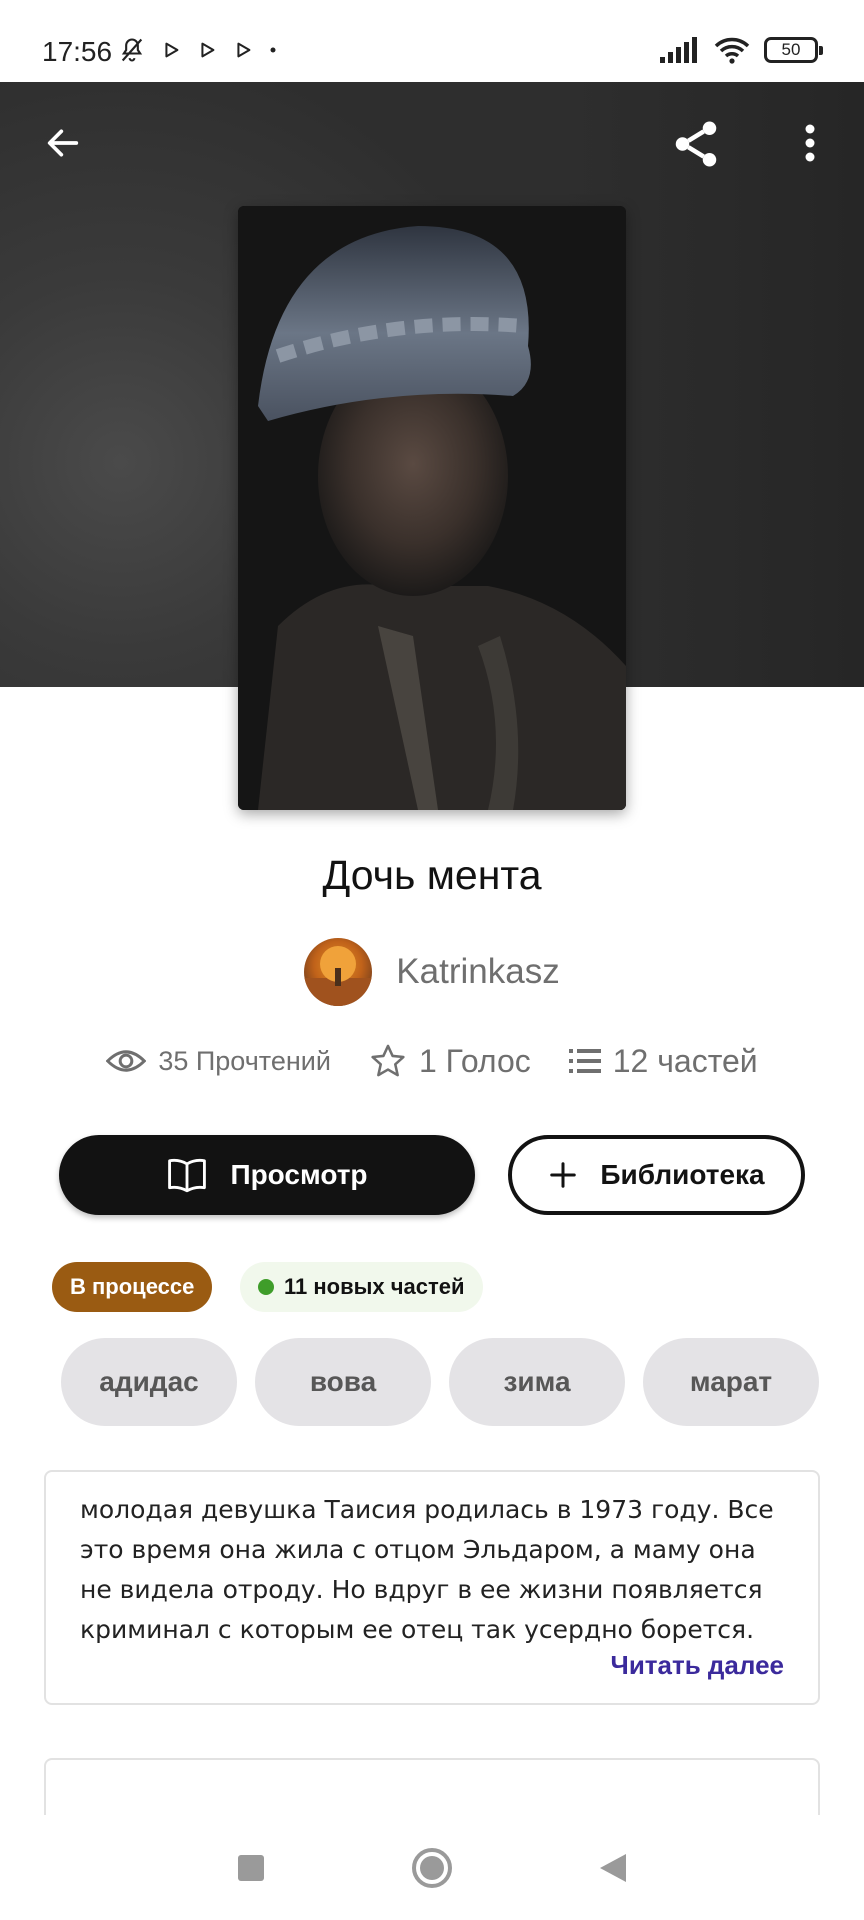 Image resolution: width=864 pixels, height=1920 pixels. I want to click on tag-chip: вова, so click(343, 1382).